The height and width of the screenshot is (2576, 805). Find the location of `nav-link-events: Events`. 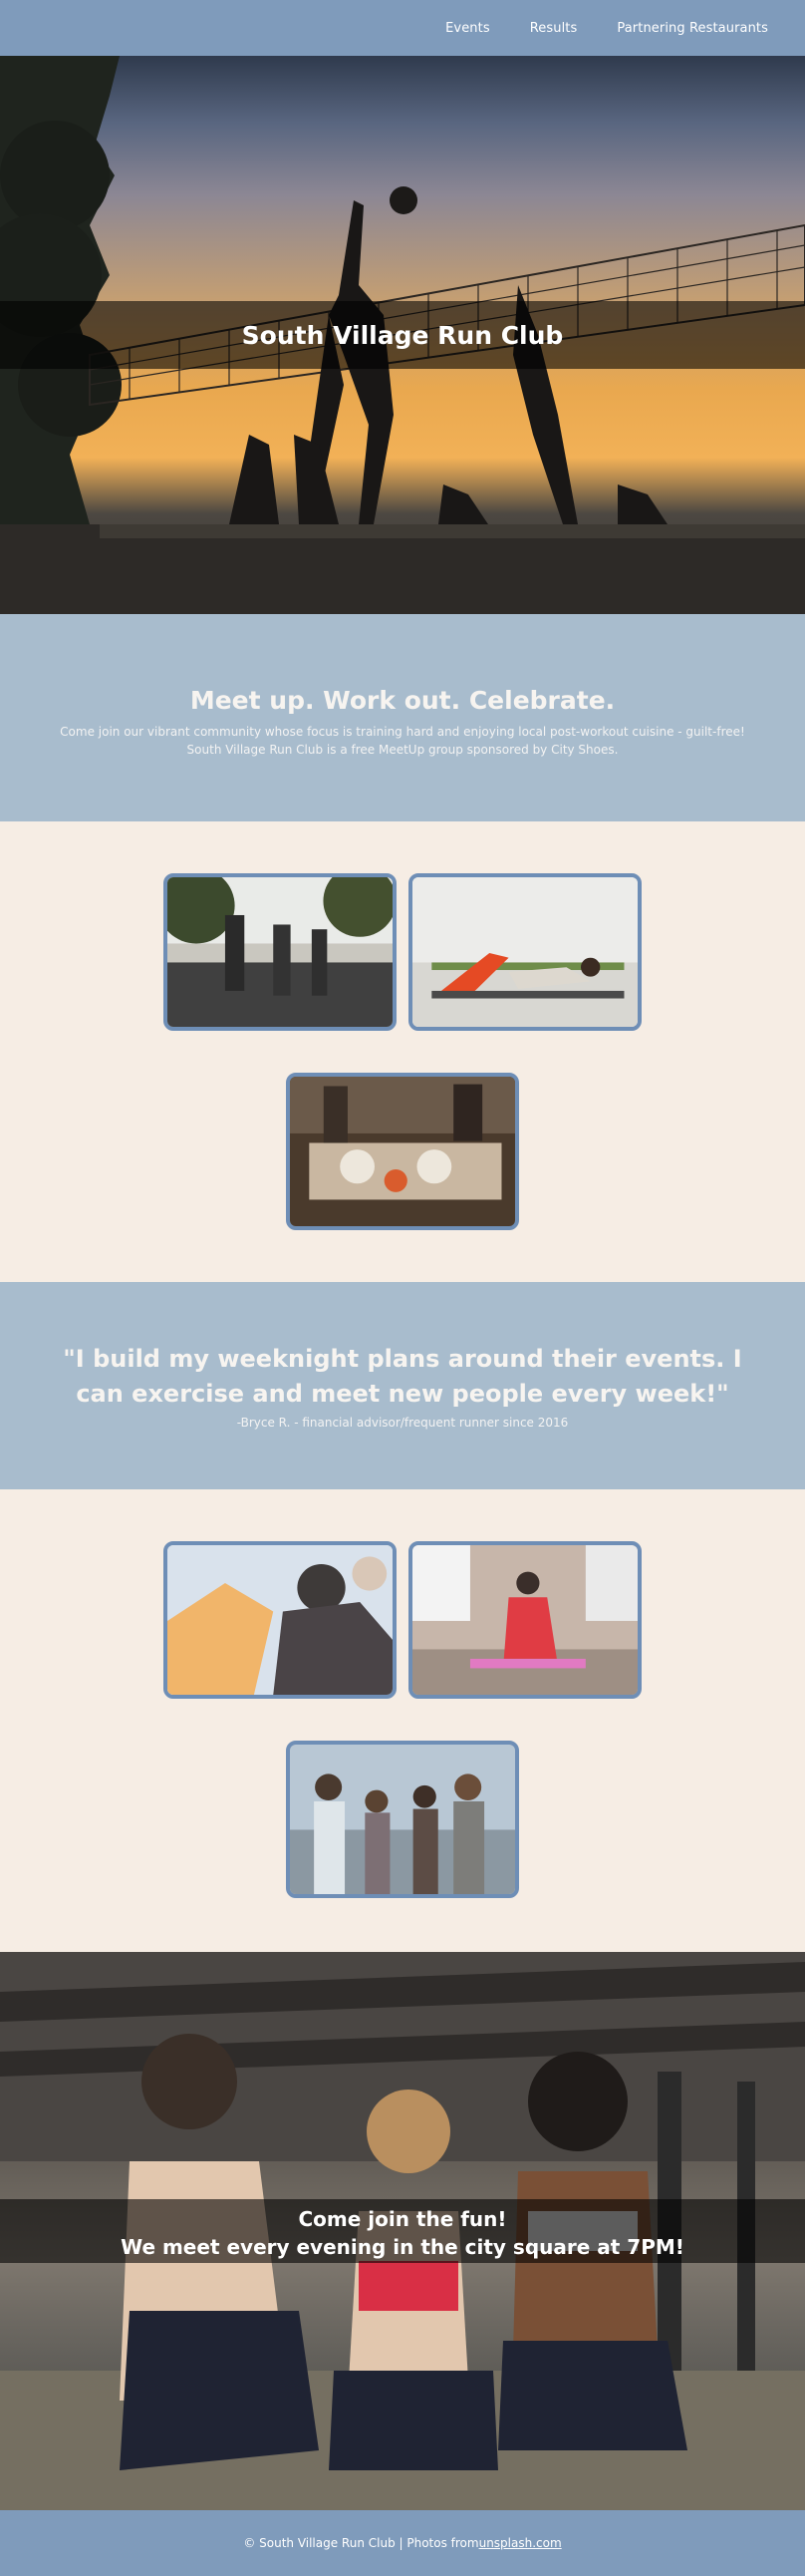

nav-link-events: Events is located at coordinates (468, 28).